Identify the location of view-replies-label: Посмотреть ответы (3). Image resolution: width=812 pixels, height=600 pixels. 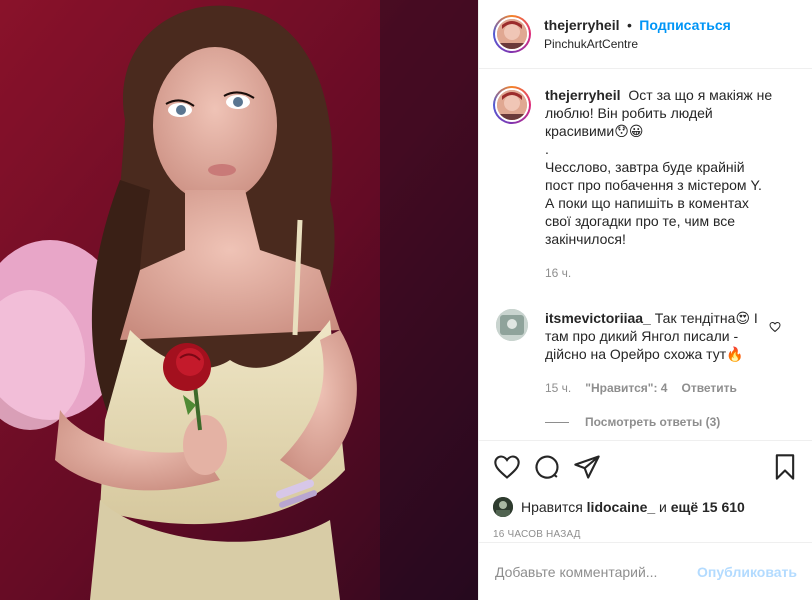
(653, 422).